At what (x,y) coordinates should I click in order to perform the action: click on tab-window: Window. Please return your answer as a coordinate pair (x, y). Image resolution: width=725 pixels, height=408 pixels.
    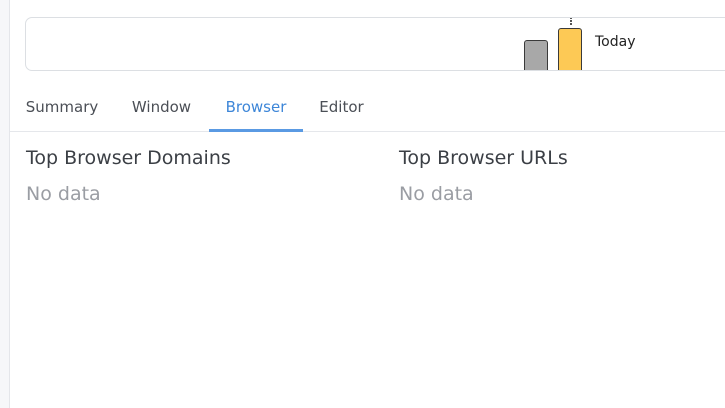
    Looking at the image, I should click on (161, 107).